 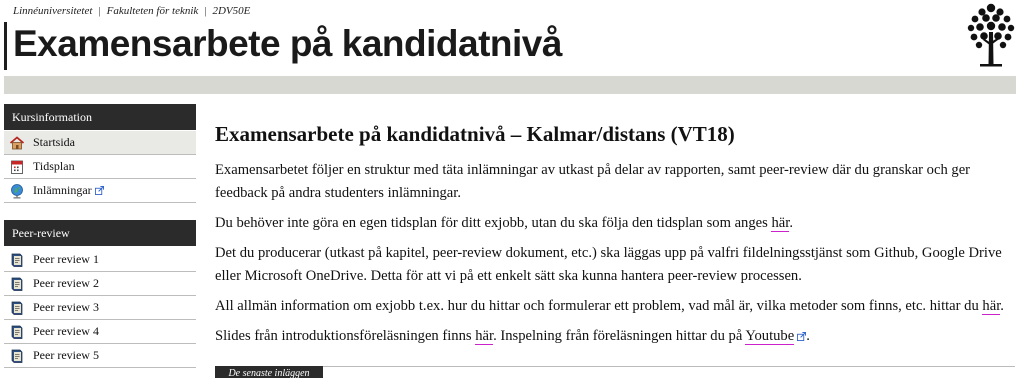 I want to click on sidebar-section-kursinformation: Kursinformation, so click(x=100, y=117).